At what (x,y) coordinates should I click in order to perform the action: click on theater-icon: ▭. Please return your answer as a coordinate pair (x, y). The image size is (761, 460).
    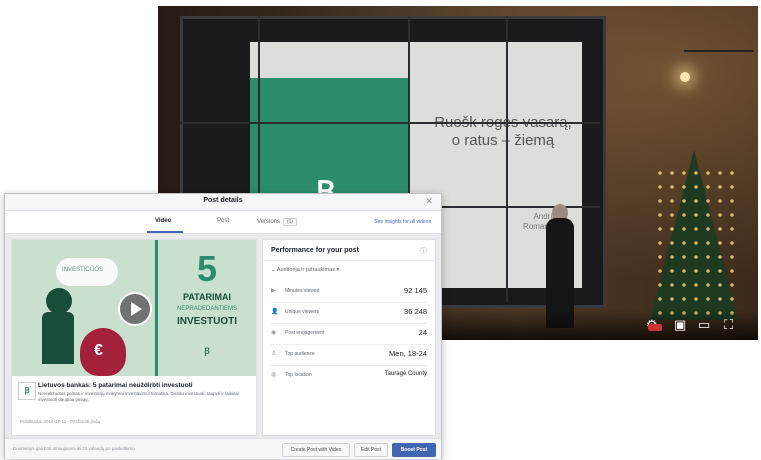
    Looking at the image, I should click on (704, 325).